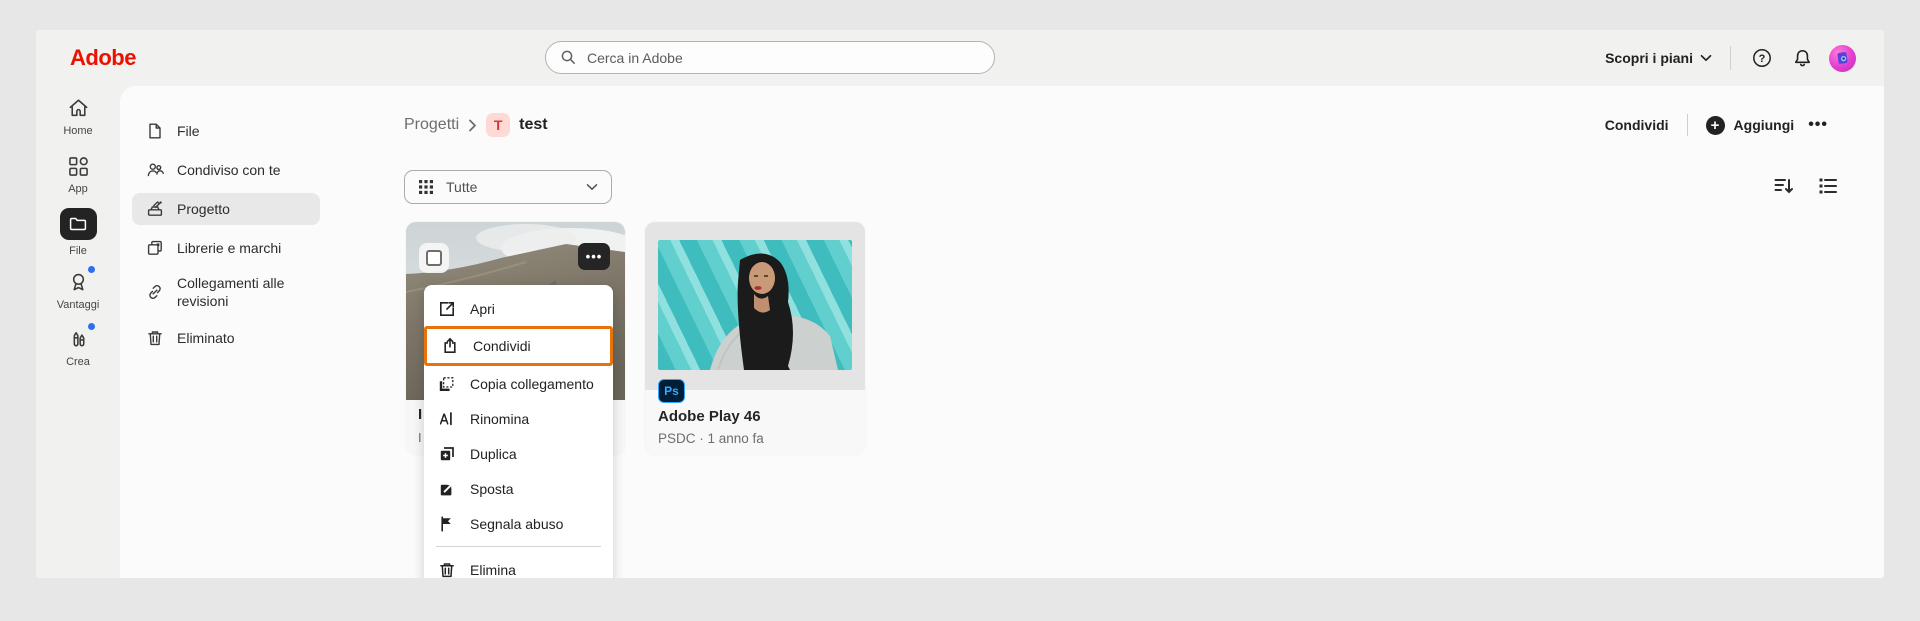 The width and height of the screenshot is (1920, 621). I want to click on award-icon, so click(78, 280).